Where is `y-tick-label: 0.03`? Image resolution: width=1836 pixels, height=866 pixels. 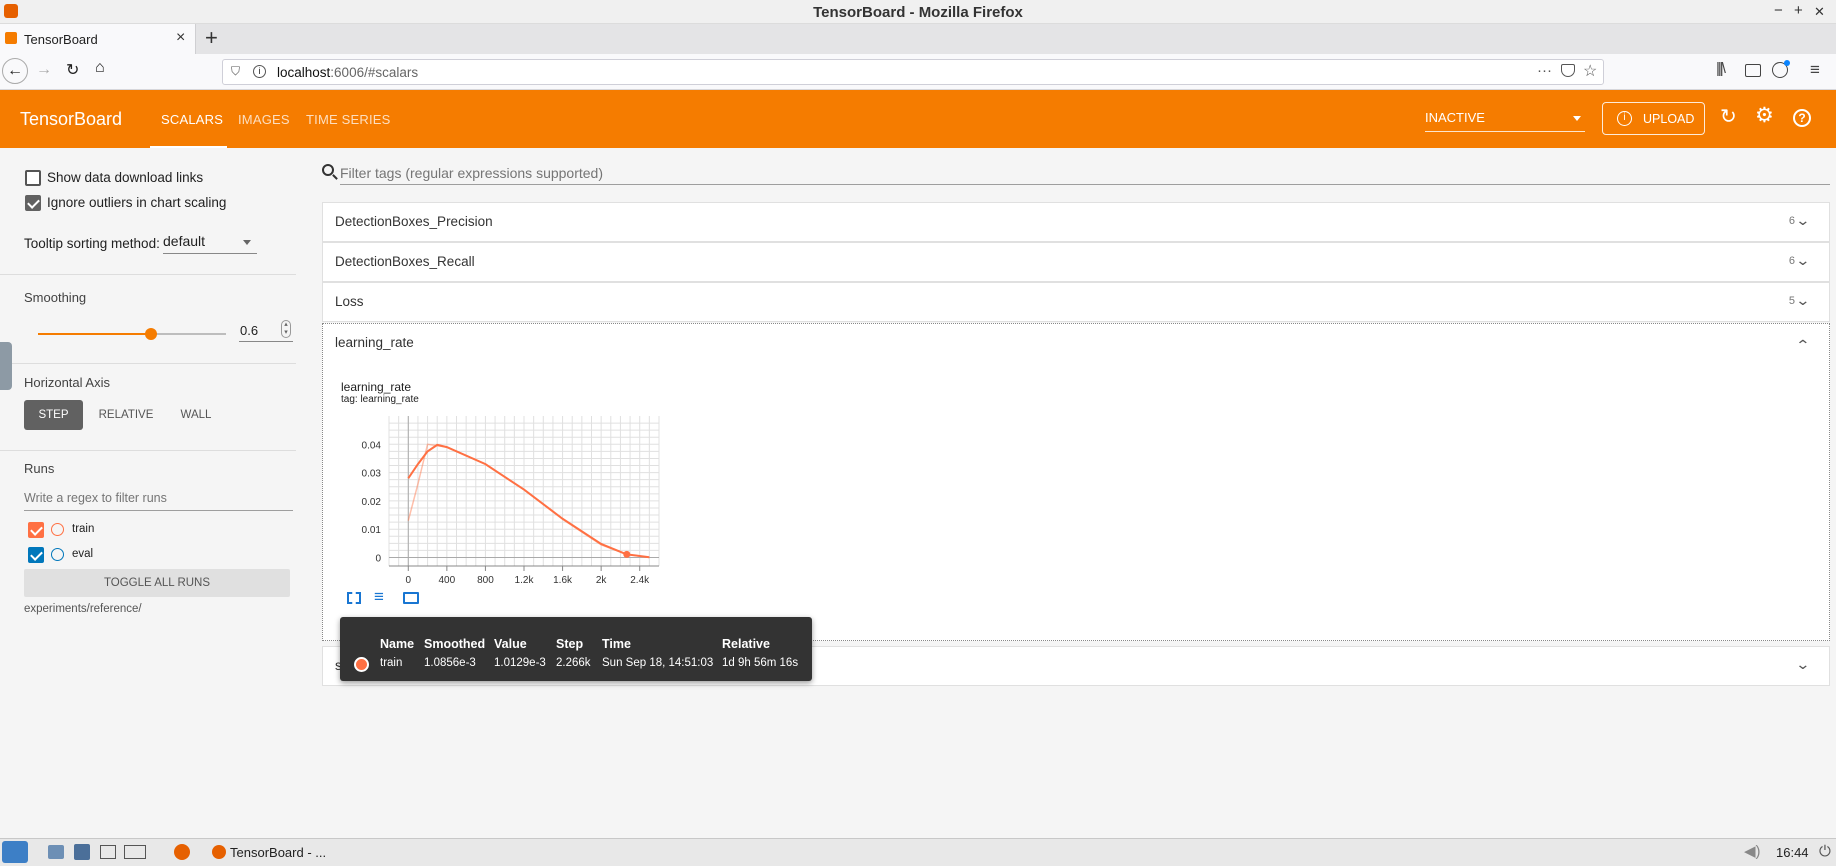
y-tick-label: 0.03 is located at coordinates (372, 474).